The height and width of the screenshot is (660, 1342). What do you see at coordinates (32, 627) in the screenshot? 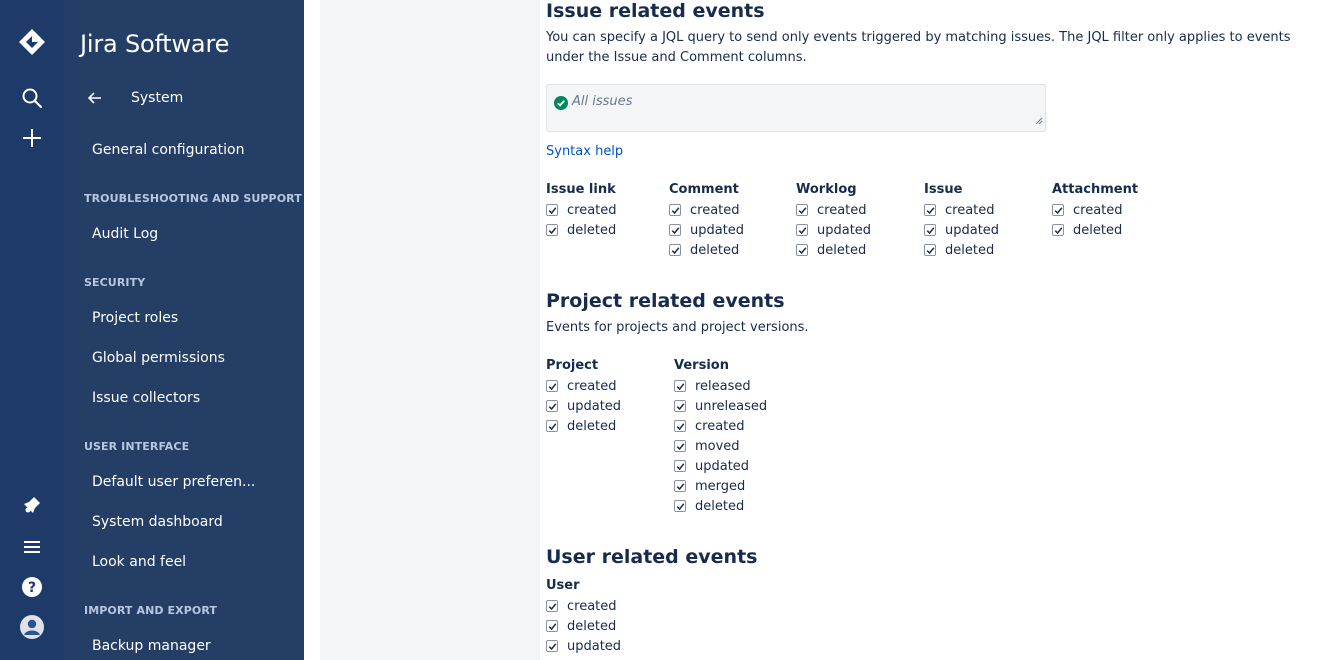
I see `avatar-icon` at bounding box center [32, 627].